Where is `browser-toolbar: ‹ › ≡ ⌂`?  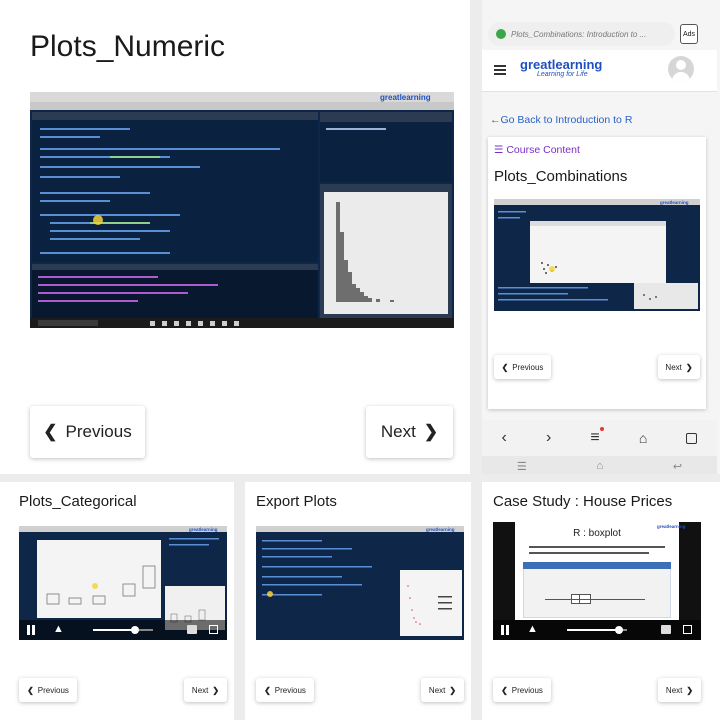 browser-toolbar: ‹ › ≡ ⌂ is located at coordinates (599, 438).